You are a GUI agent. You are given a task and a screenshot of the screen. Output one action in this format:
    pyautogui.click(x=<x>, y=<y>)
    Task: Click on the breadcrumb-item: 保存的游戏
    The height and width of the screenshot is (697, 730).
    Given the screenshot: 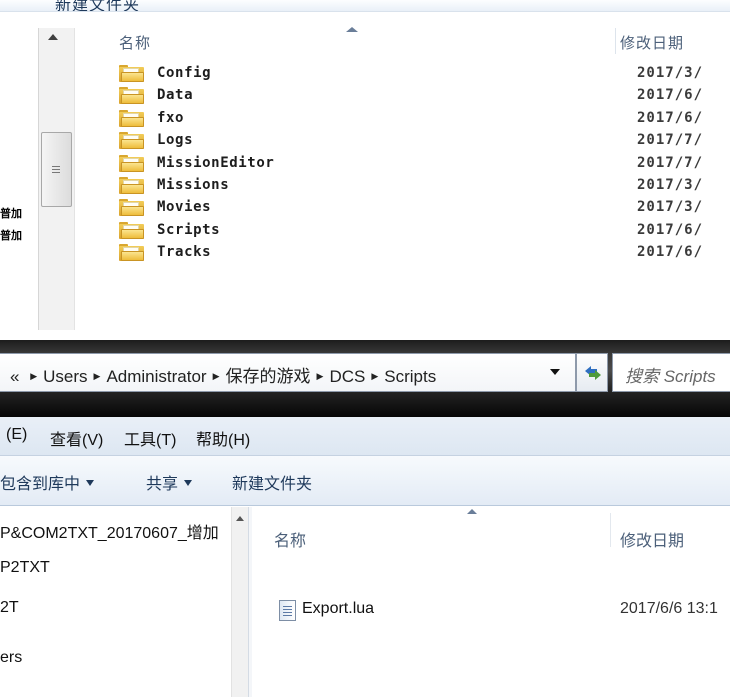 What is the action you would take?
    pyautogui.click(x=268, y=374)
    